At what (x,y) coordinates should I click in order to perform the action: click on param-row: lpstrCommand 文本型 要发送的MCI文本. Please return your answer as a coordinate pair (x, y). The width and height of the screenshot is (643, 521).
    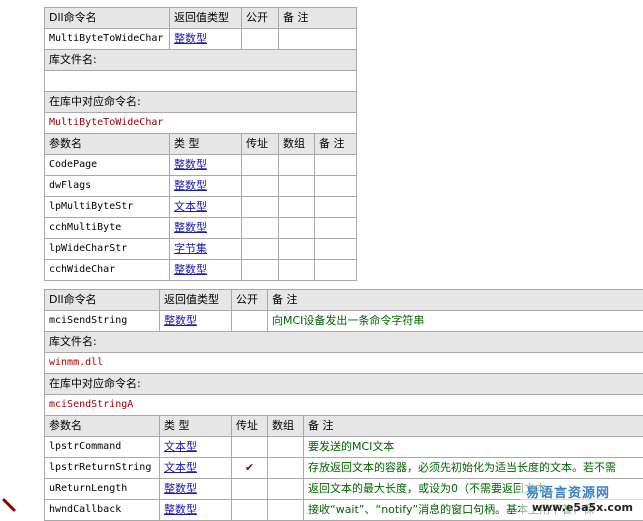
    Looking at the image, I should click on (344, 447).